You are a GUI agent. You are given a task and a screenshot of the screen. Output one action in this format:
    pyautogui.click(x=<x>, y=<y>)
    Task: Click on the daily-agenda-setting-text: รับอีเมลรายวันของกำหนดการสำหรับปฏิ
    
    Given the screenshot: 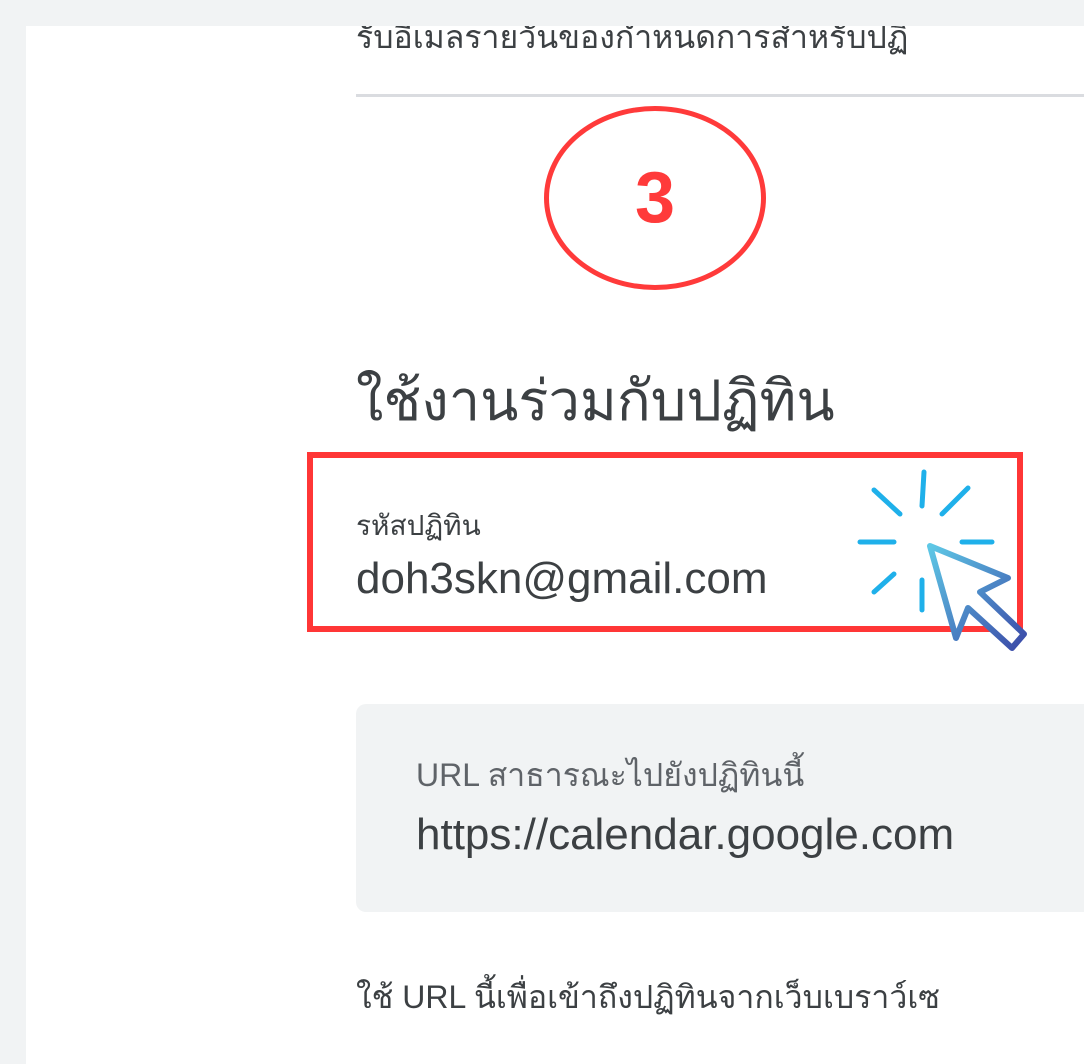 What is the action you would take?
    pyautogui.click(x=632, y=44)
    